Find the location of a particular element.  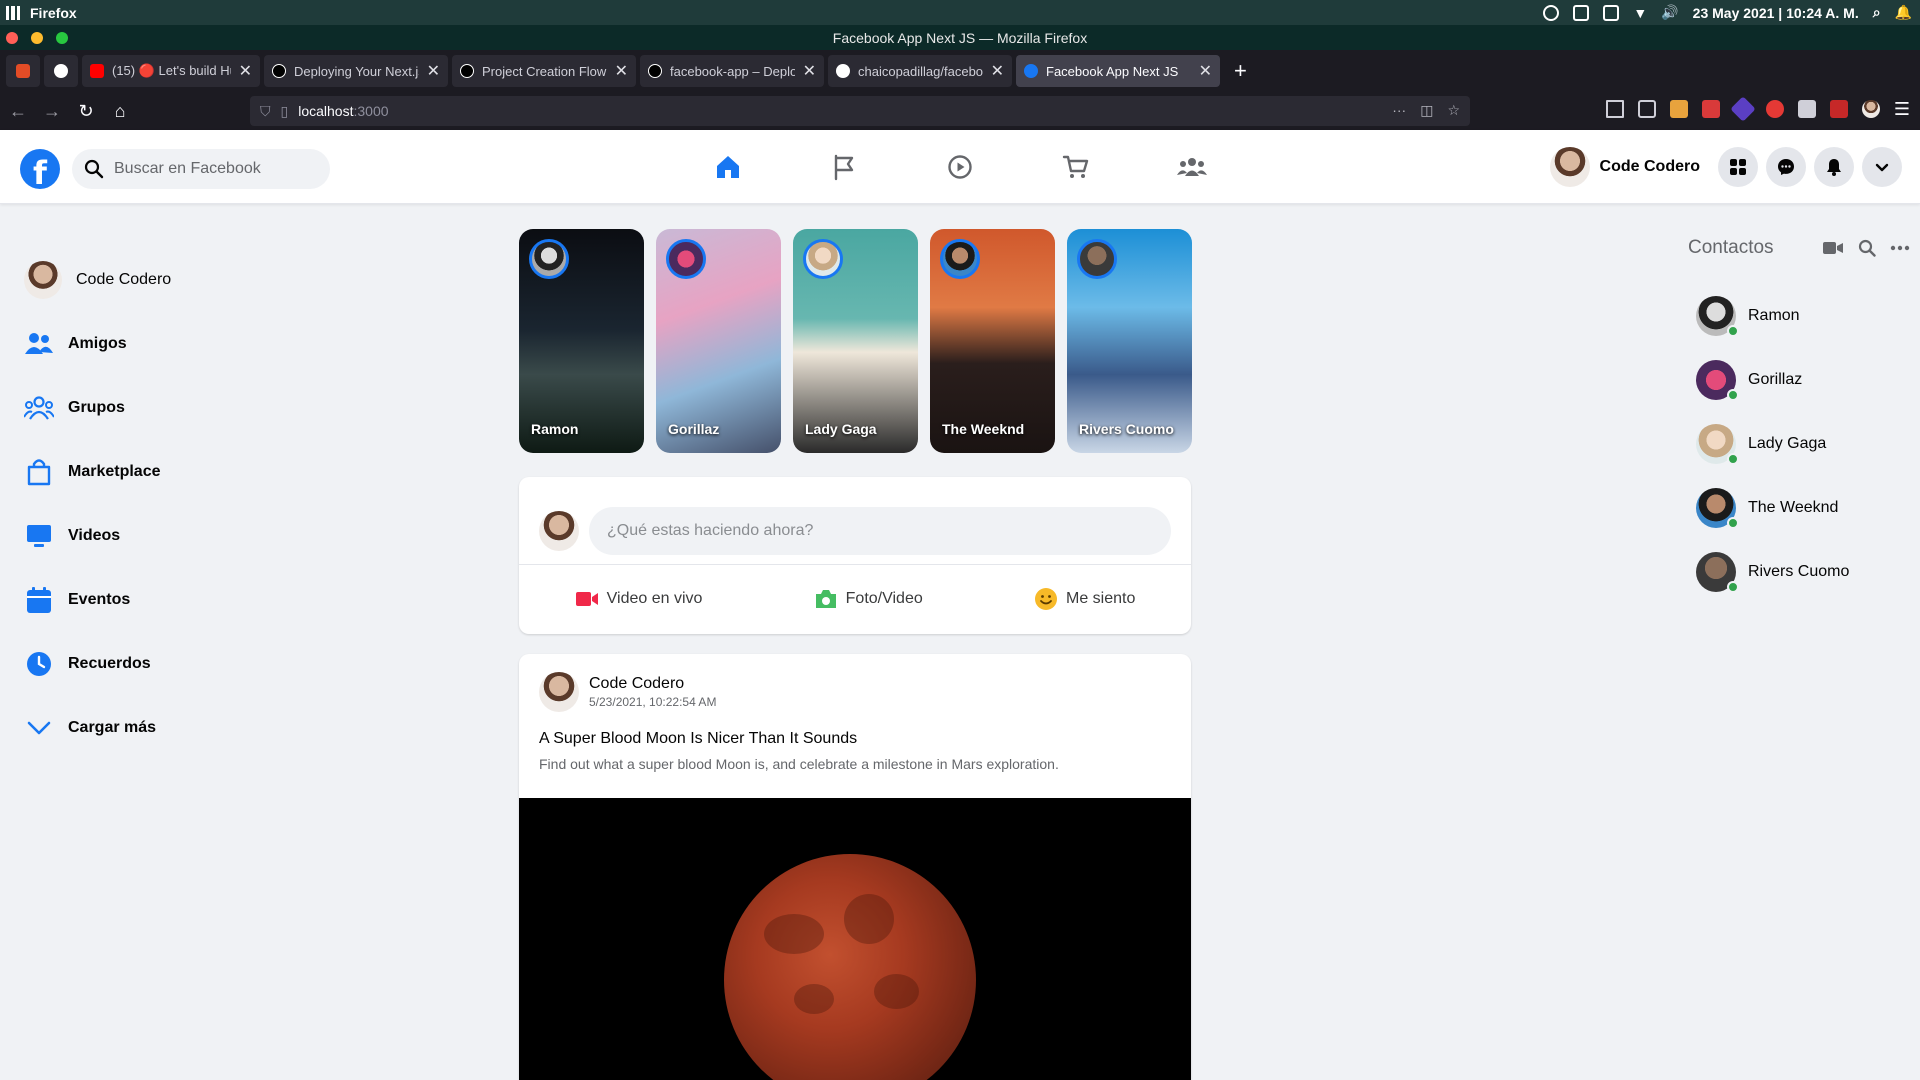

story-card: Gorillaz is located at coordinates (718, 341).